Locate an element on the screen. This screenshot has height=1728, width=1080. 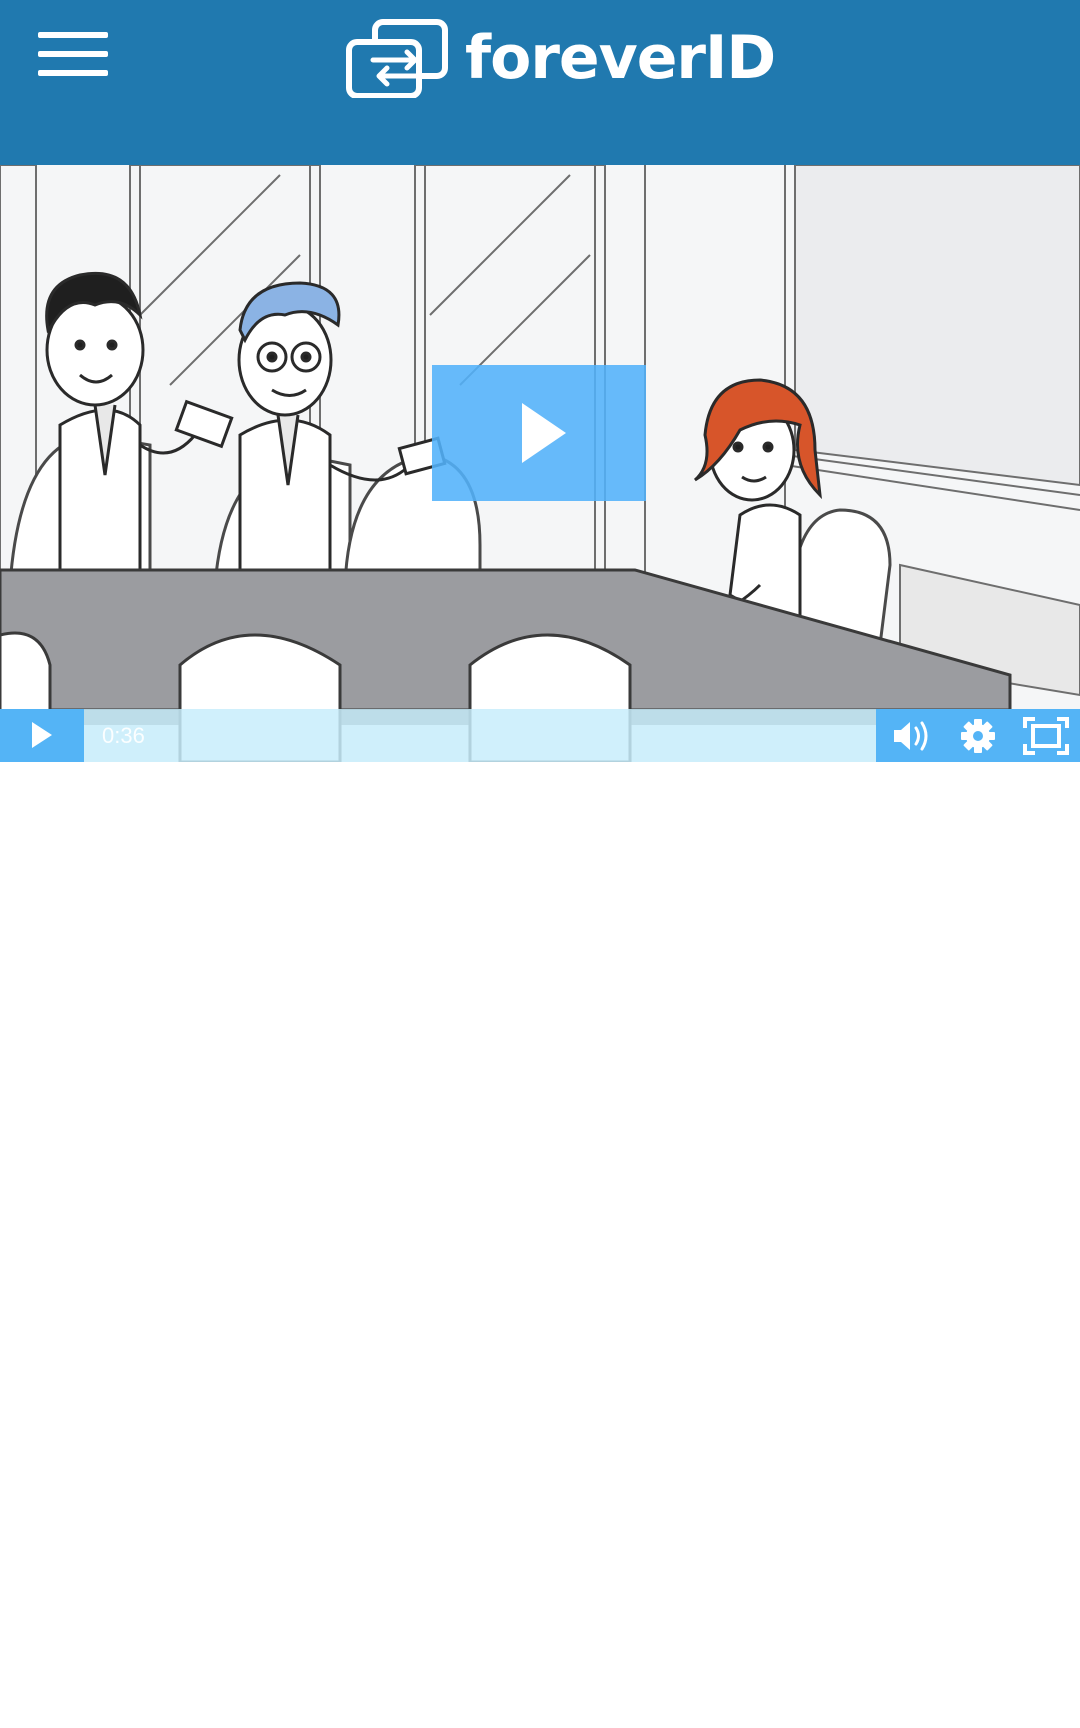
fullscreen-icon is located at coordinates (1045, 736).